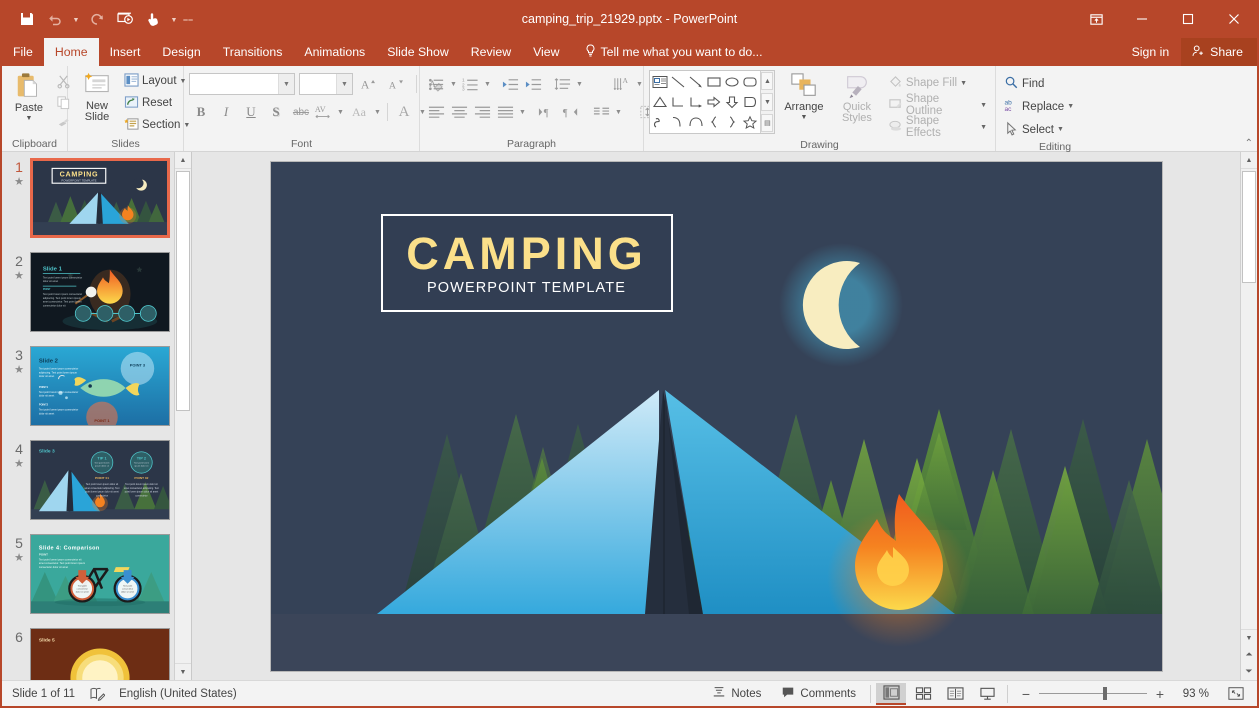 This screenshot has width=1259, height=708. I want to click on next-slide-button: ⏷, so click(1249, 671).